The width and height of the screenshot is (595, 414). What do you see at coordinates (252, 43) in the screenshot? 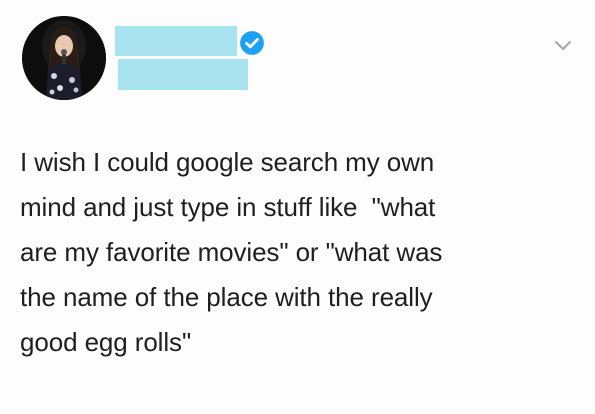
I see `verified-badge-icon` at bounding box center [252, 43].